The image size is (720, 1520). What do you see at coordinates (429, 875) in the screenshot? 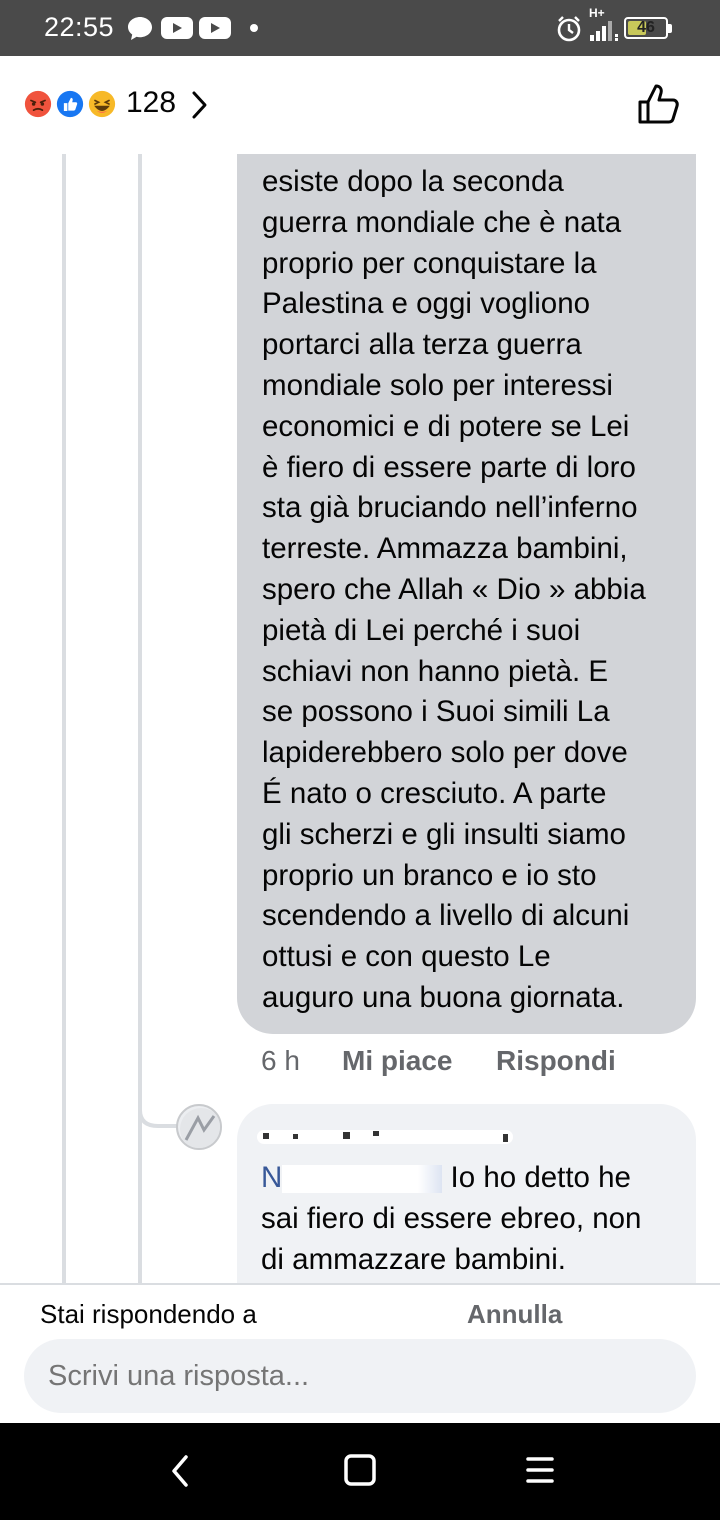
I see `comment-line: proprio un branco e io sto` at bounding box center [429, 875].